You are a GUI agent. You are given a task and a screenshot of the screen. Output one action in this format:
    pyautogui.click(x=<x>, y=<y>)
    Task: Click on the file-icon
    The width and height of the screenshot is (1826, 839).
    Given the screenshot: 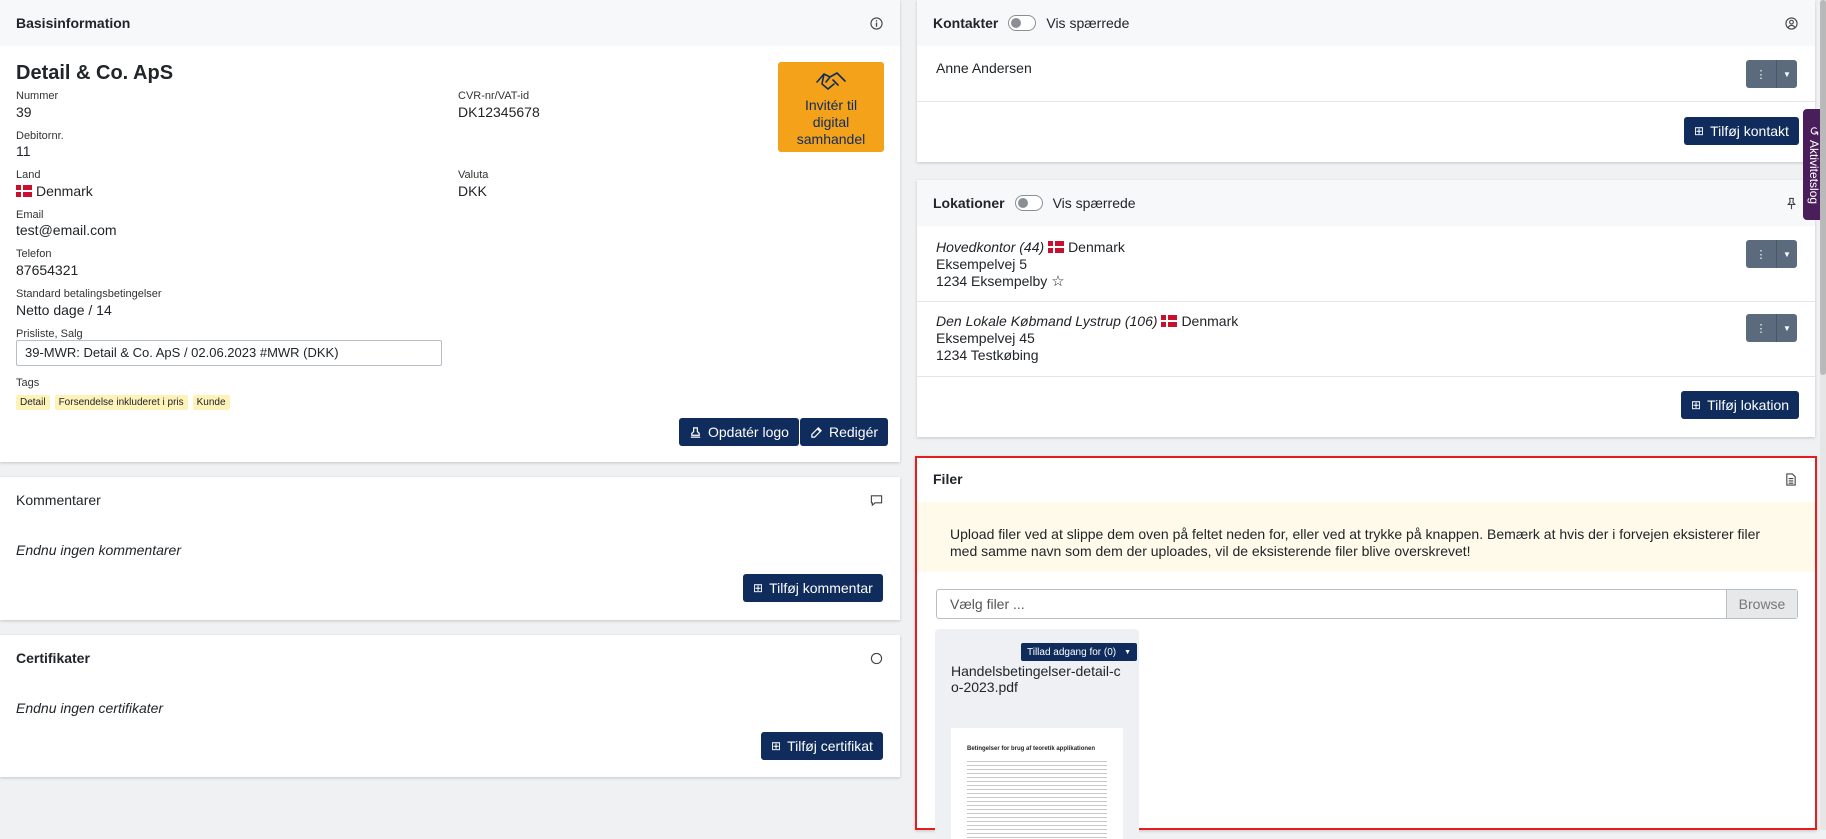 What is the action you would take?
    pyautogui.click(x=1791, y=479)
    